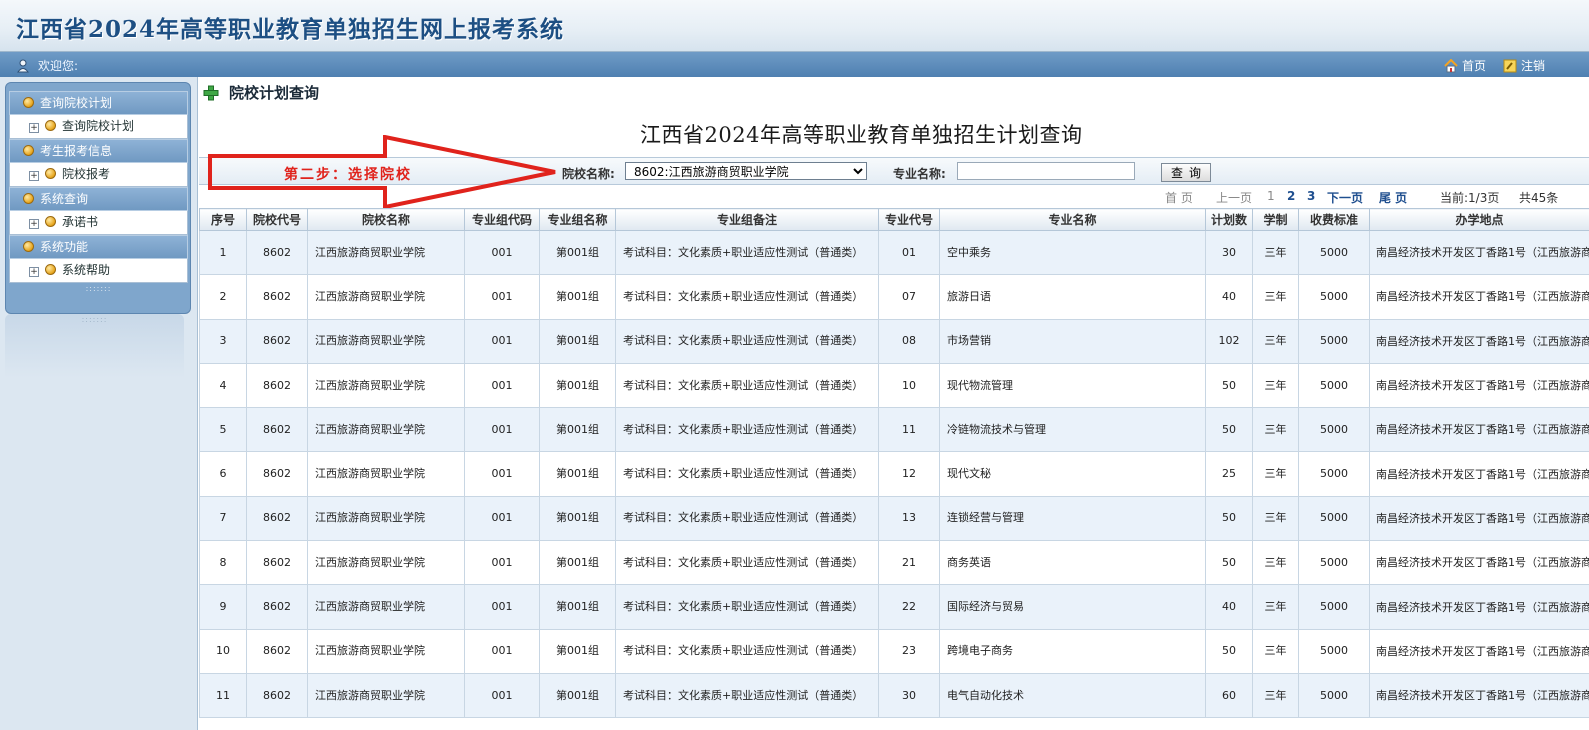 This screenshot has width=1589, height=730. What do you see at coordinates (1229, 252) in the screenshot?
I see `cell-plan-count: 30` at bounding box center [1229, 252].